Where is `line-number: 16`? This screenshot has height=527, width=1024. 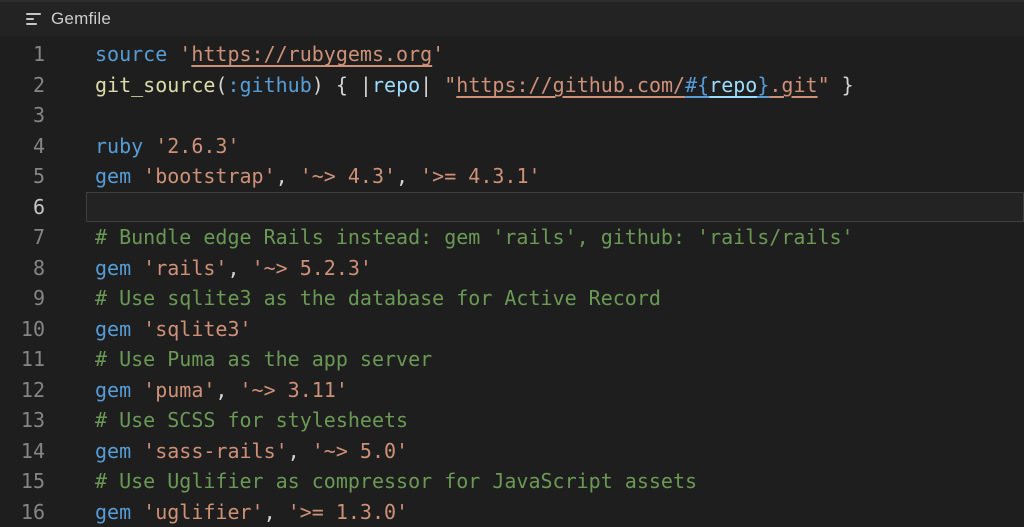
line-number: 16 is located at coordinates (22, 512).